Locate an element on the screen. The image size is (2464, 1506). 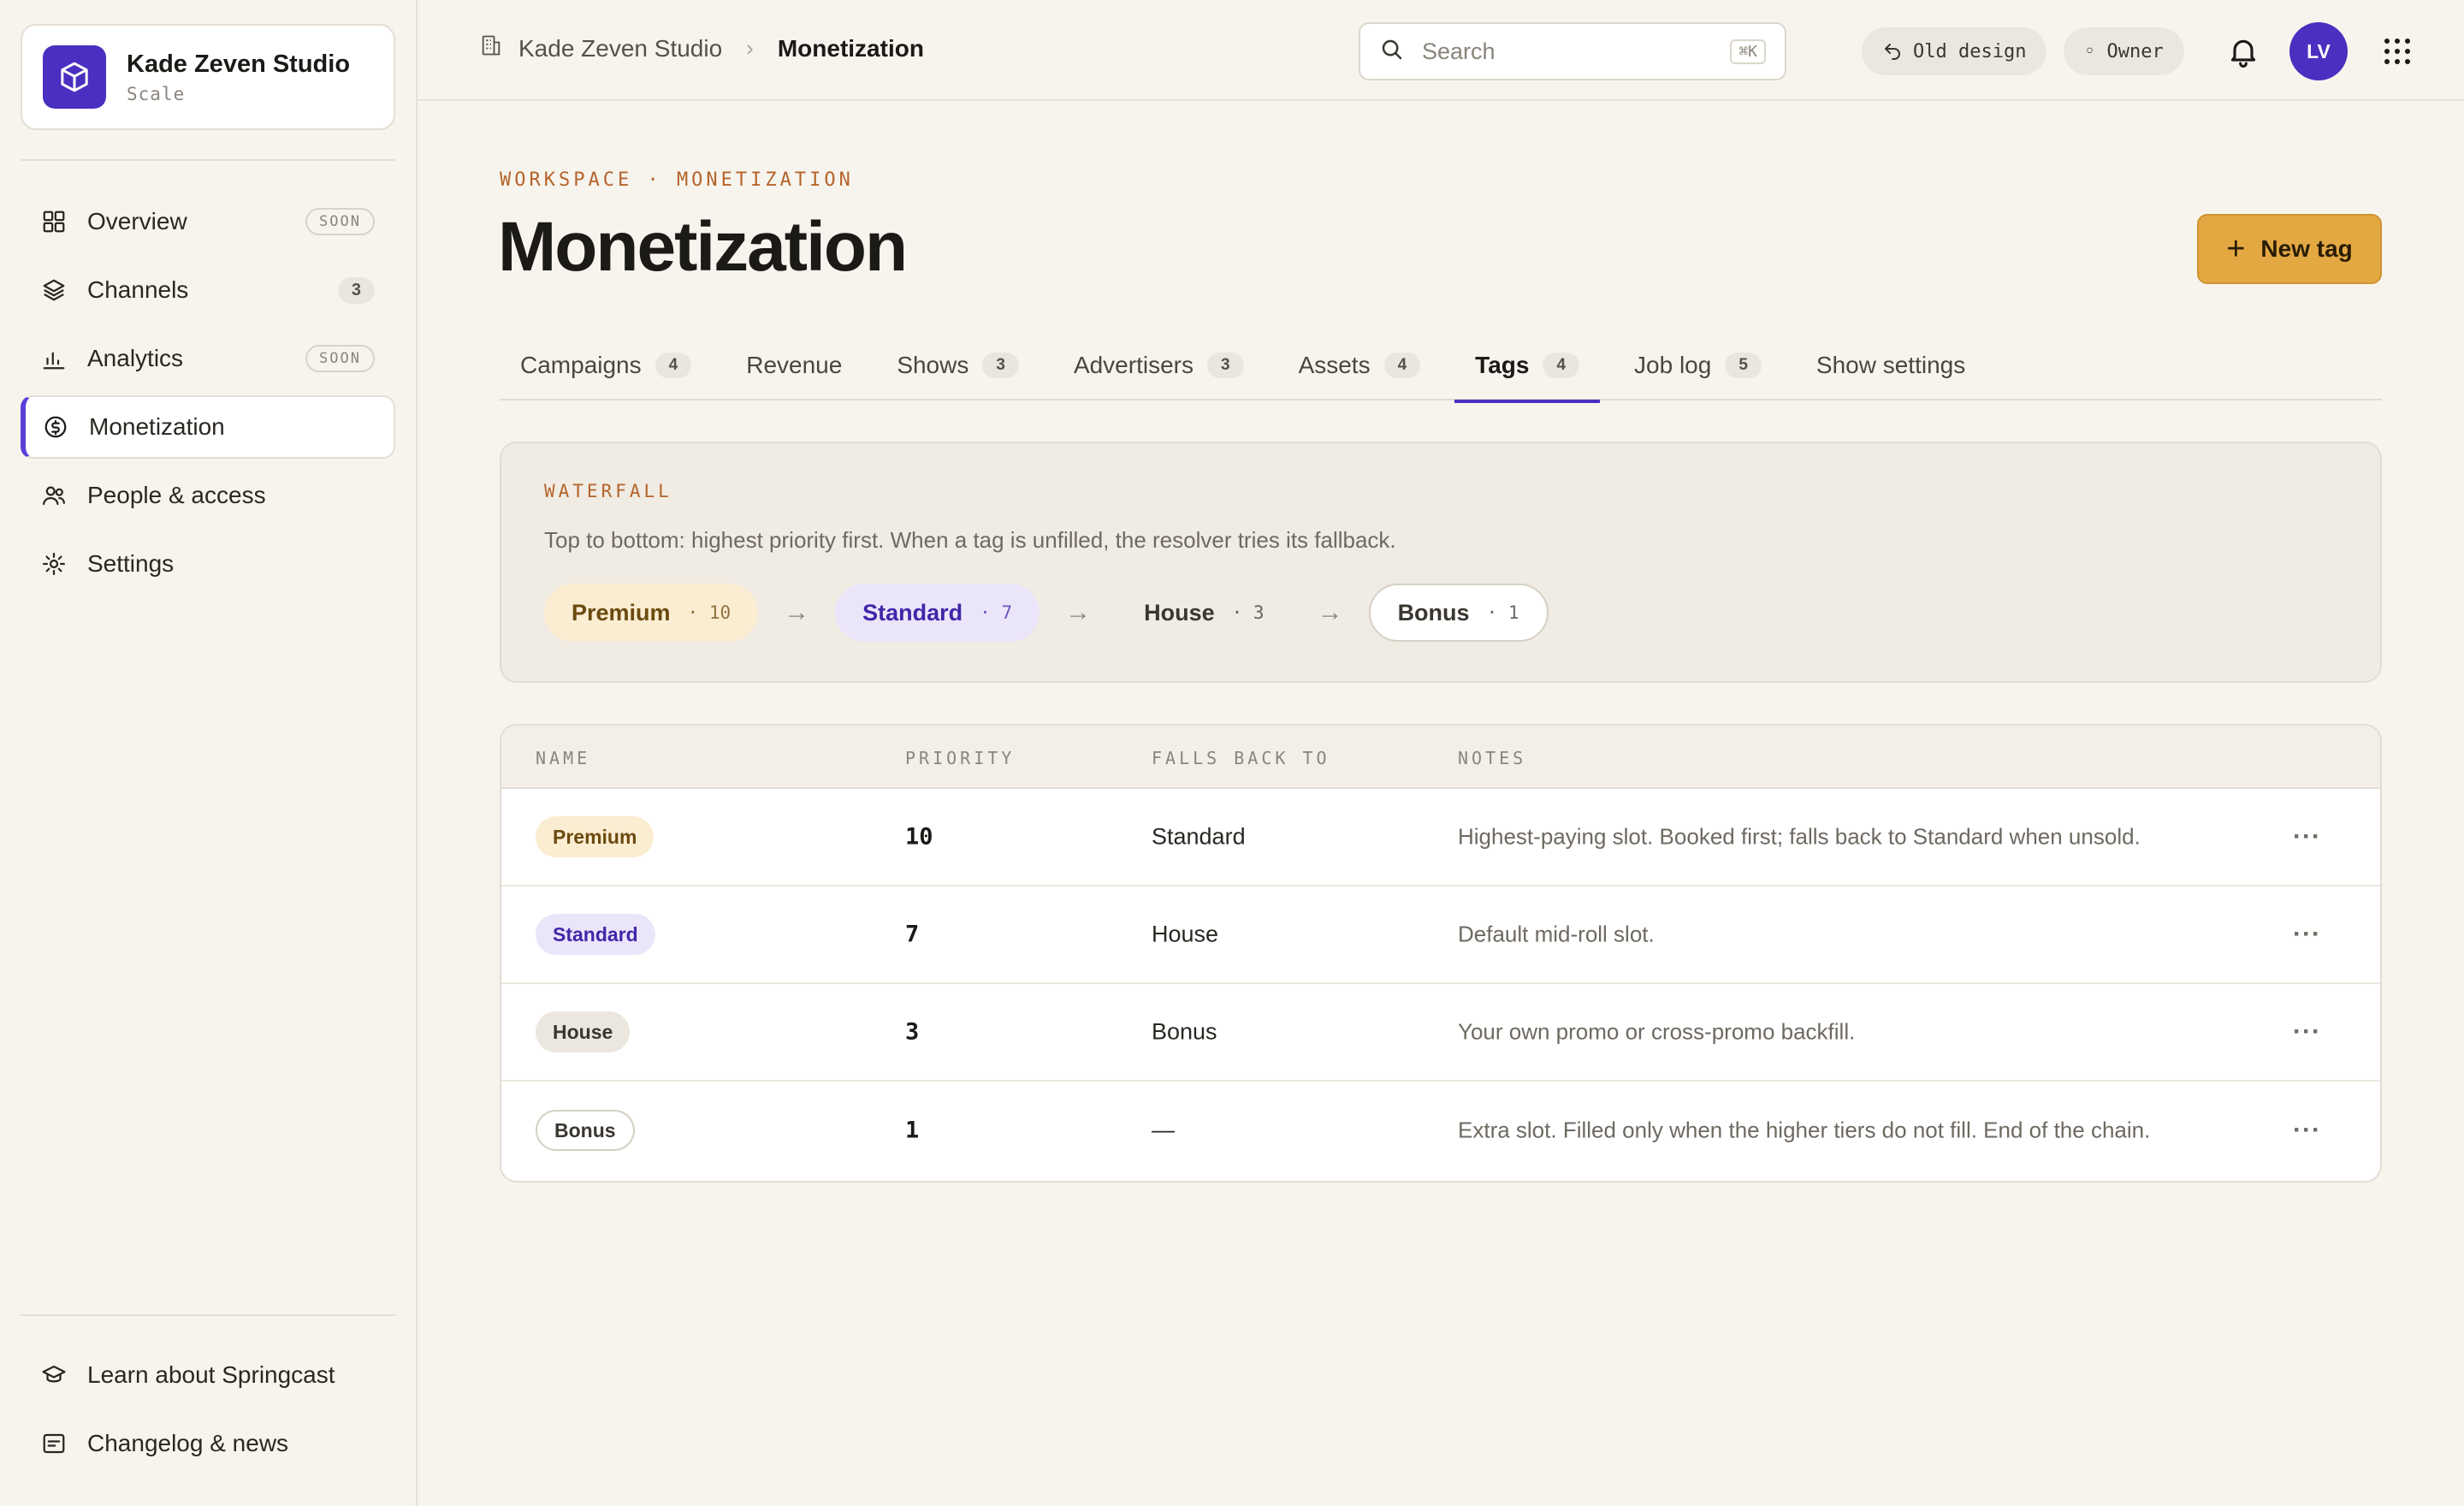
waterfall-step-standard: Standard · 7 is located at coordinates (937, 613).